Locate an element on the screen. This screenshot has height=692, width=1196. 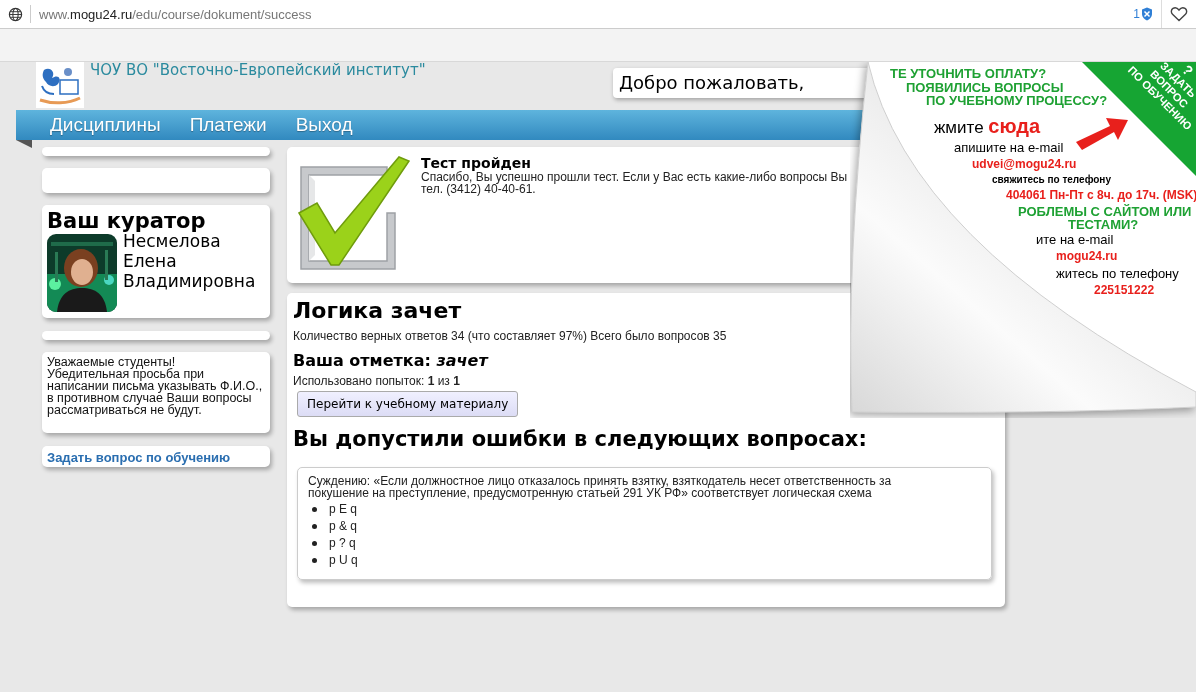
nav-link: Платежи is located at coordinates (228, 125).